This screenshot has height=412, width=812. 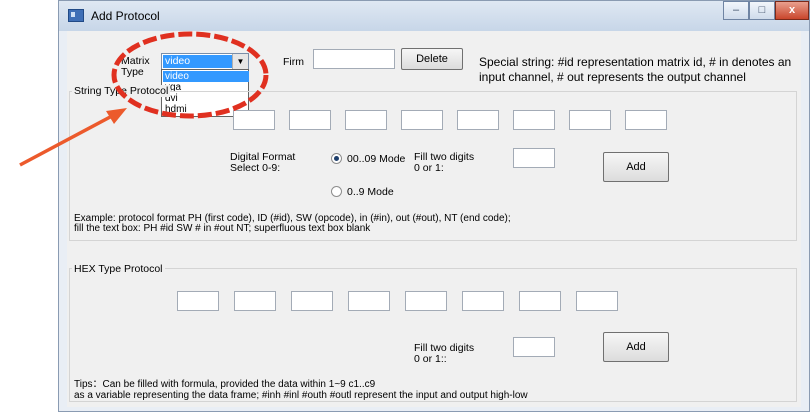 I want to click on combo-selected-value: video, so click(x=198, y=61).